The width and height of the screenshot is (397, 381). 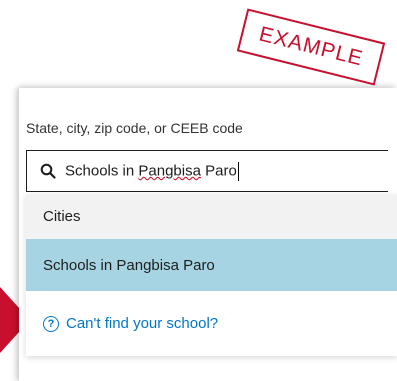 I want to click on dropdown-option-school-label: Schools in Pangbisa Paro, so click(x=129, y=265).